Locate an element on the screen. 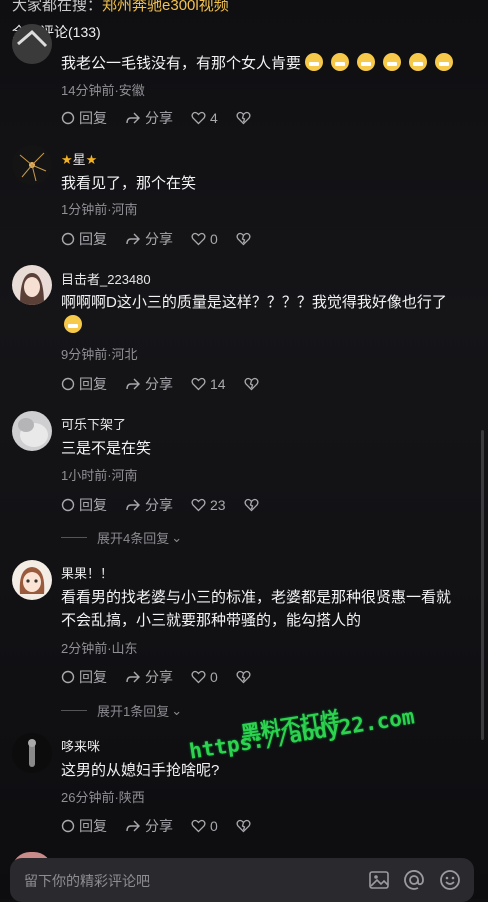 The image size is (488, 902). expand-replies-button: 展开4条回复 ⌄ is located at coordinates (121, 537).